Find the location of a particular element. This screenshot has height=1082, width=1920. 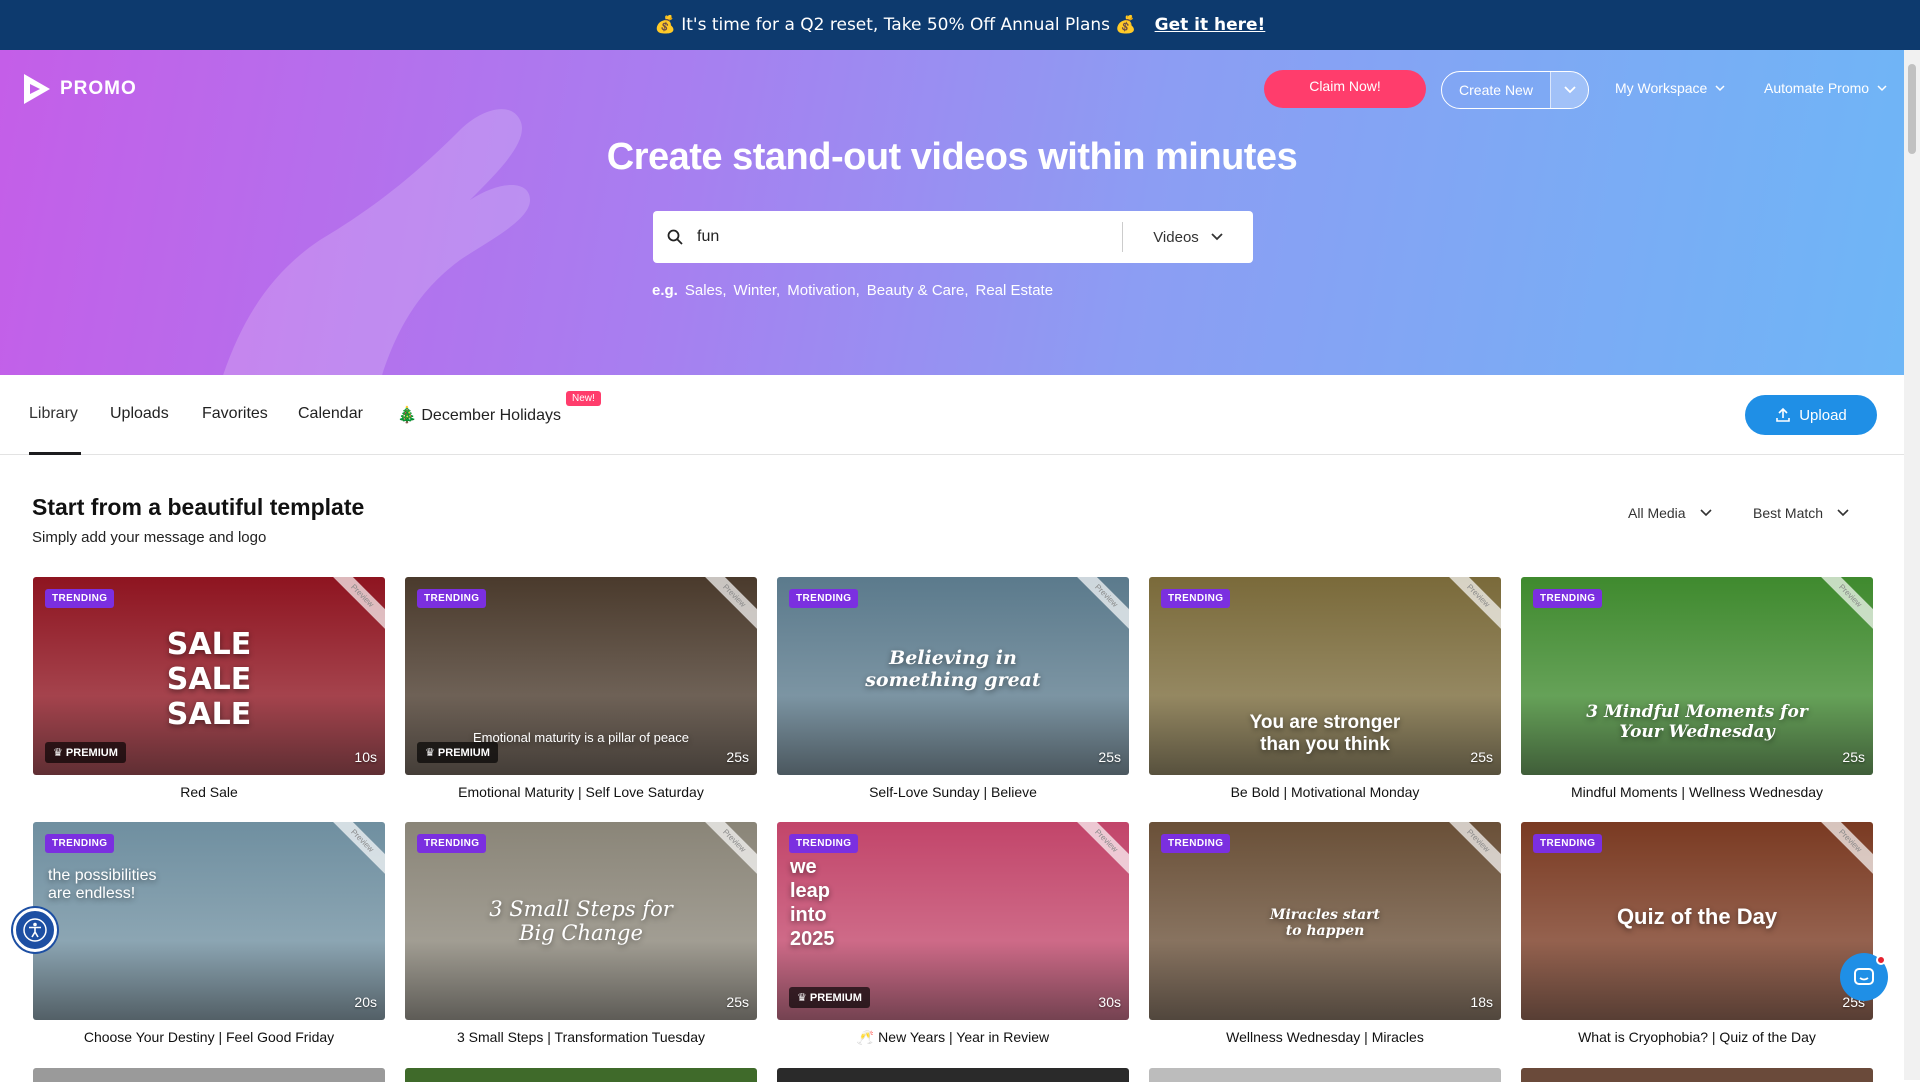

template-title: Wellness Wednesday | Miracles is located at coordinates (1325, 1037).